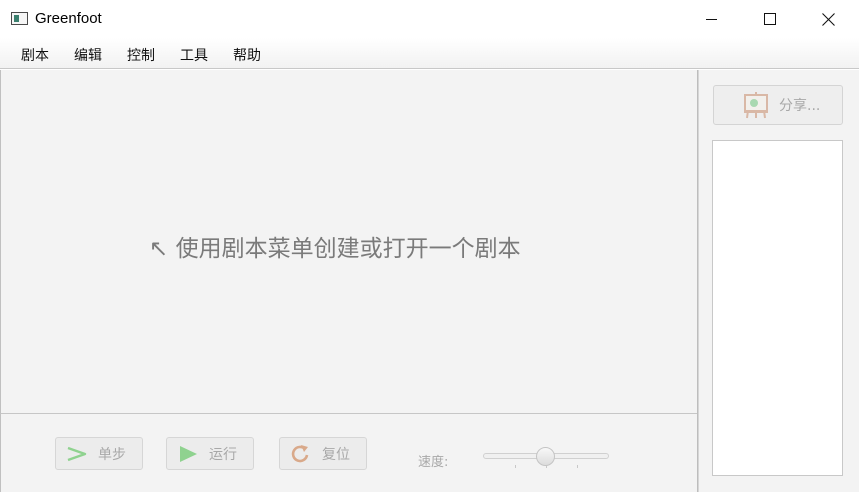 Image resolution: width=859 pixels, height=492 pixels. Describe the element at coordinates (336, 454) in the screenshot. I see `reset-label: 复位` at that location.